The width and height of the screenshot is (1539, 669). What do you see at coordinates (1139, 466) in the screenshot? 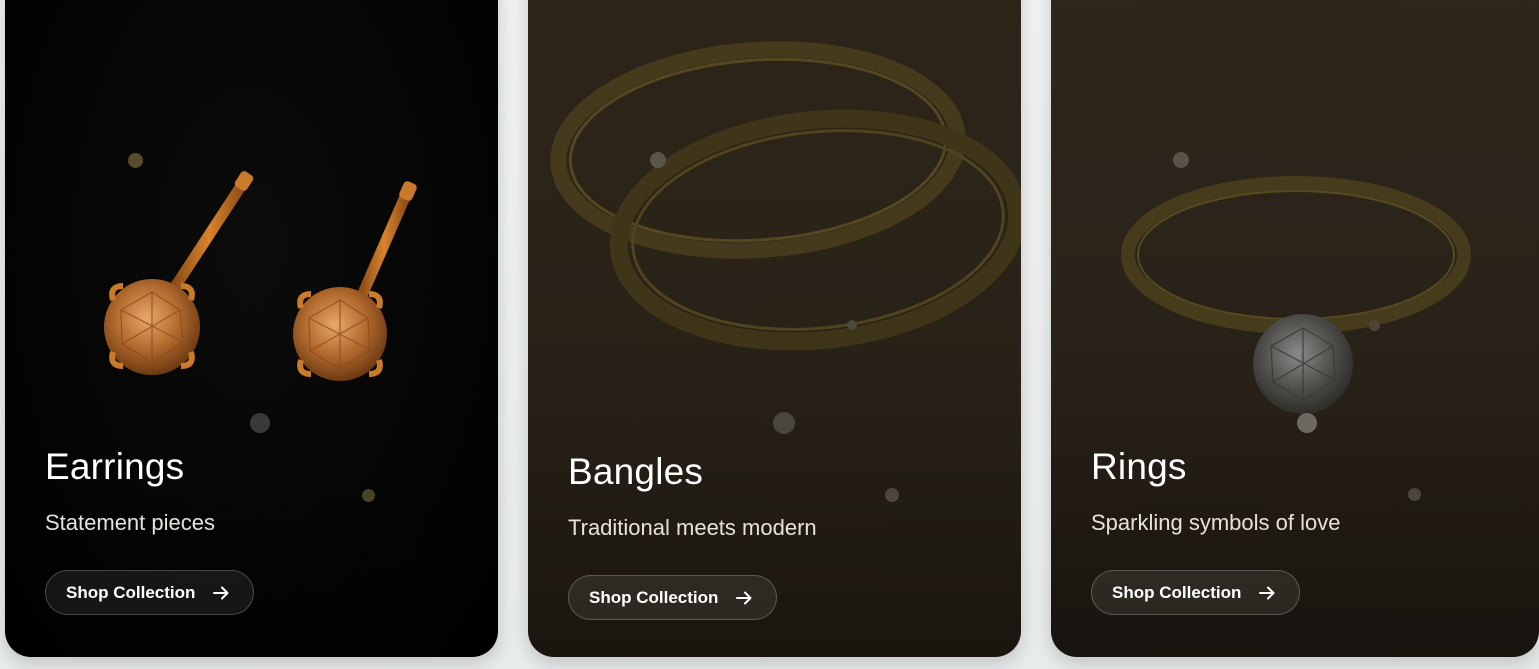
I see `card-title: Rings` at bounding box center [1139, 466].